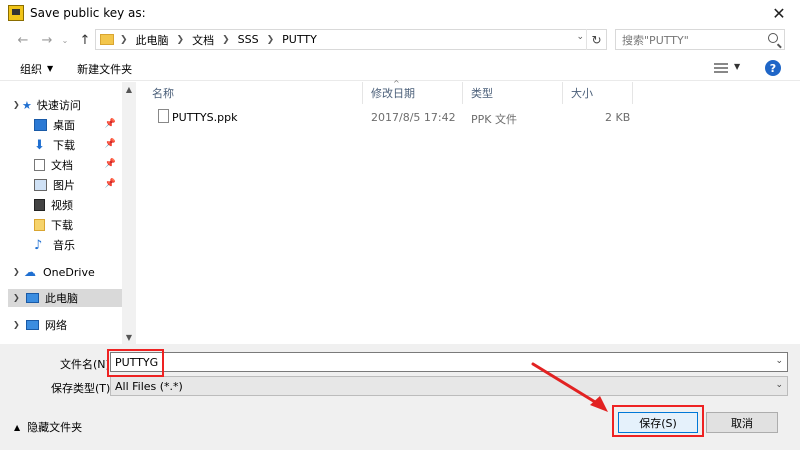 Image resolution: width=800 pixels, height=450 pixels. Describe the element at coordinates (413, 117) in the screenshot. I see `file-modified: 2017/8/5 17:42` at that location.